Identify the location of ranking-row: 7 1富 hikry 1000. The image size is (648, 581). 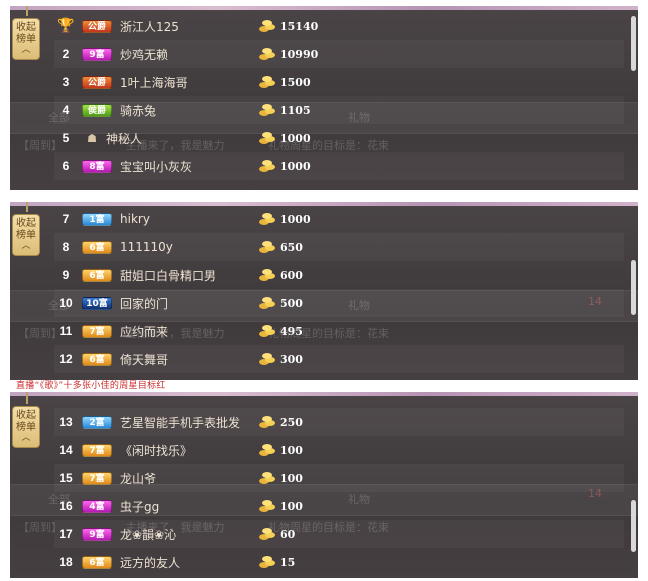
(339, 219).